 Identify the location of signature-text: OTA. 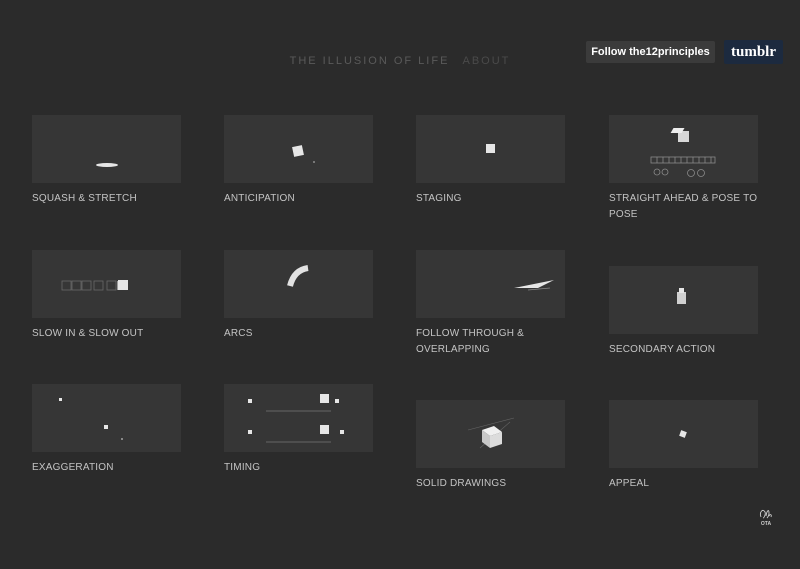
(766, 524).